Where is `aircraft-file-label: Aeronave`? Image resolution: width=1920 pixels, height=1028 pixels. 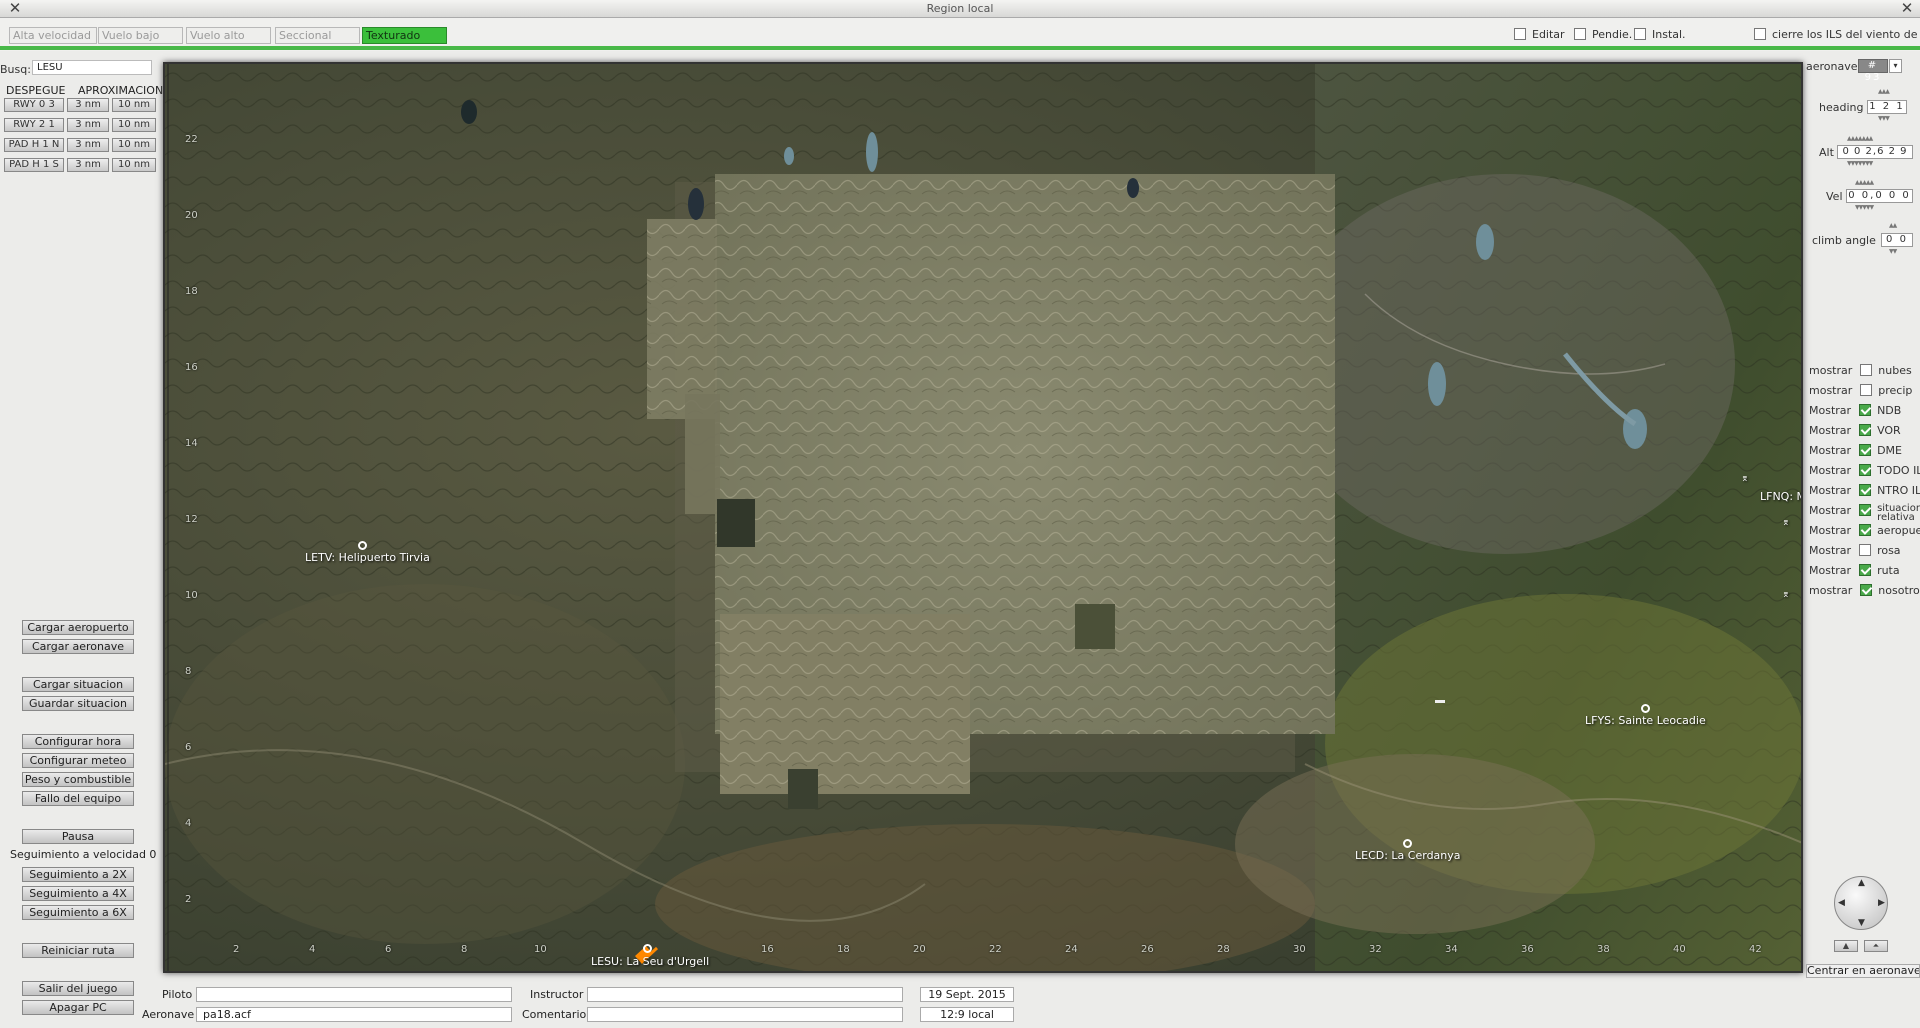 aircraft-file-label: Aeronave is located at coordinates (168, 1014).